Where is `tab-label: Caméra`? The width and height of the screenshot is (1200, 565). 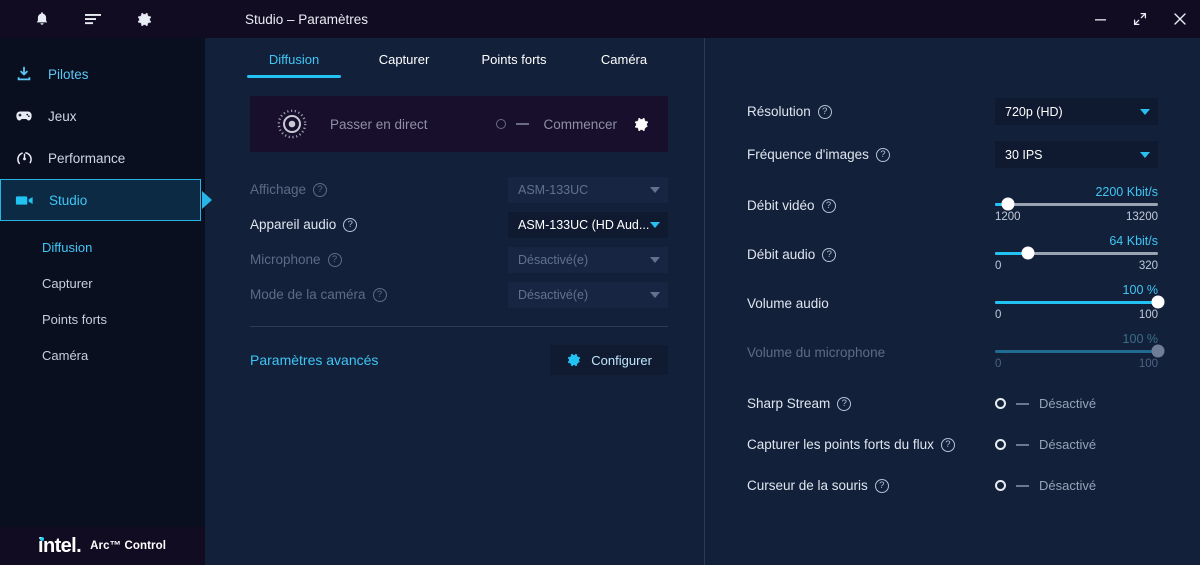
tab-label: Caméra is located at coordinates (624, 59).